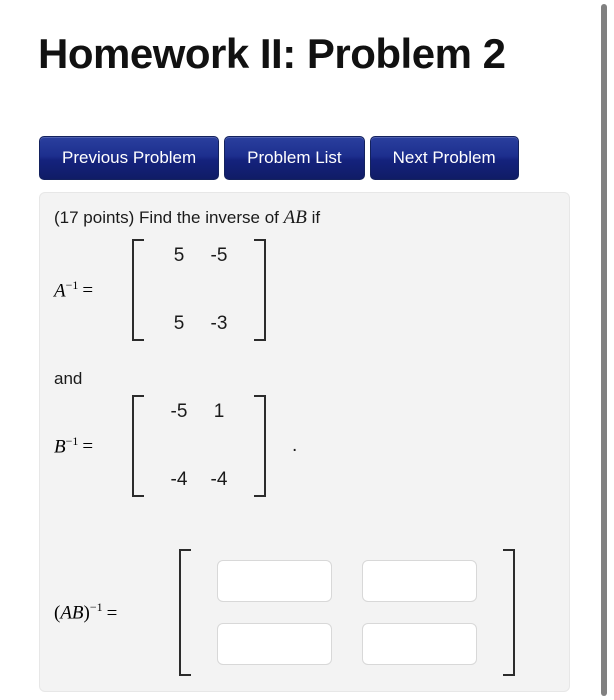 This screenshot has height=700, width=614. I want to click on matrix-b-inverse-brackets: -5 1 -4 -4, so click(199, 446).